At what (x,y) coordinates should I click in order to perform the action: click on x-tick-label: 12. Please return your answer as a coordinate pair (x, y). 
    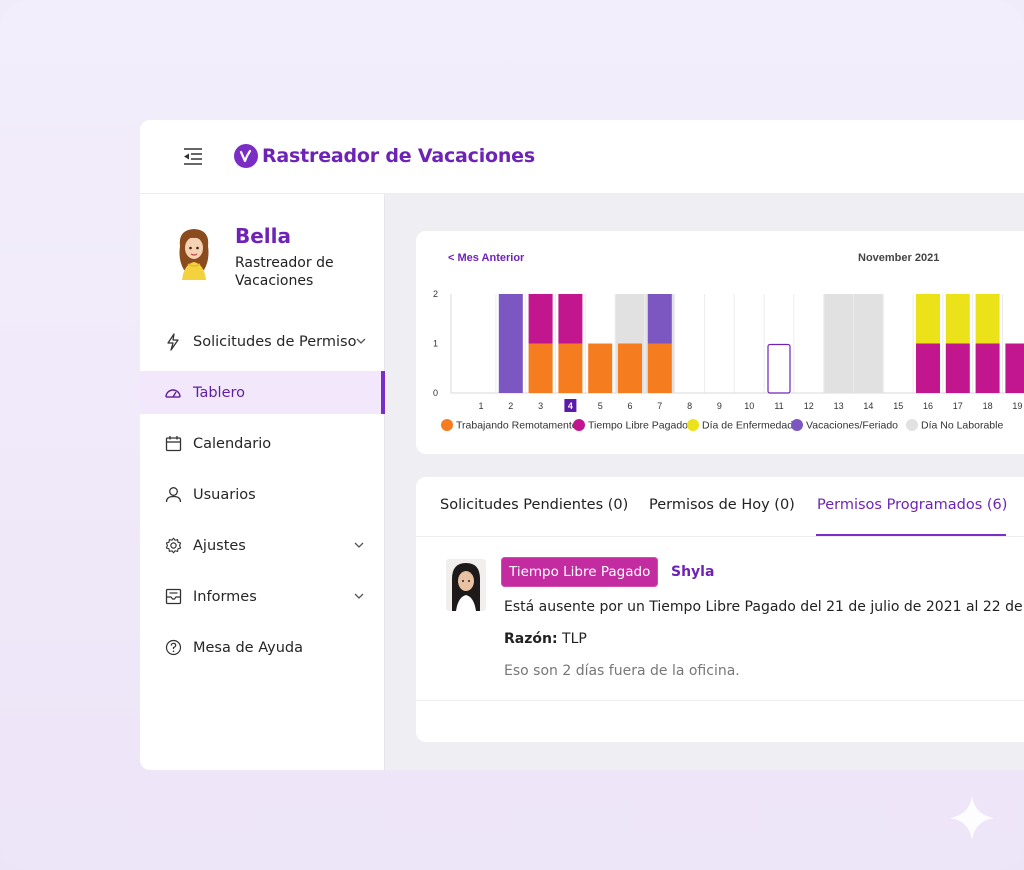
    Looking at the image, I should click on (809, 406).